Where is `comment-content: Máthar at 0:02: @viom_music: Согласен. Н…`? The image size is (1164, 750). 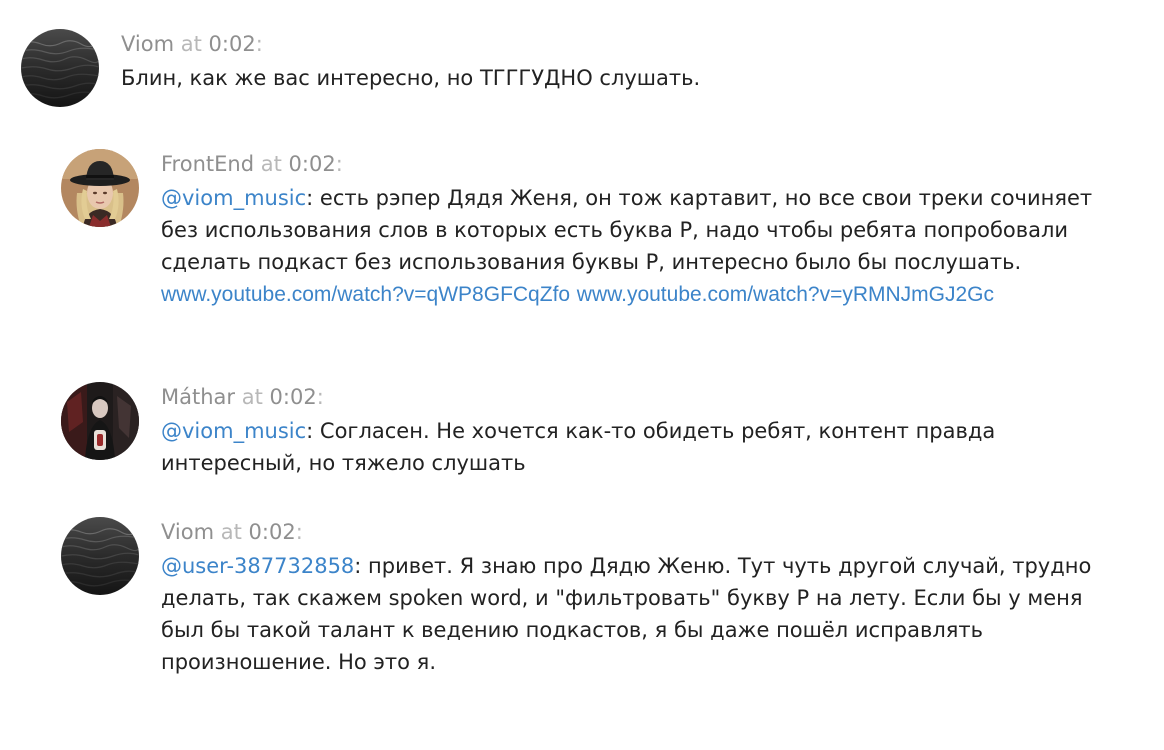
comment-content: Máthar at 0:02: @viom_music: Согласен. Н… is located at coordinates (641, 430).